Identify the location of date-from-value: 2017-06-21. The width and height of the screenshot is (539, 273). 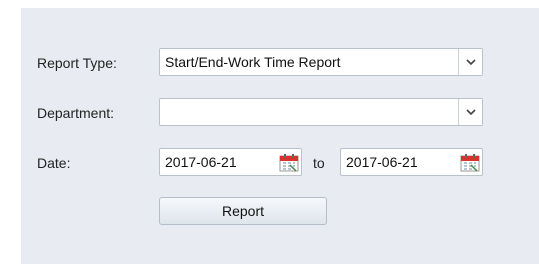
(201, 162).